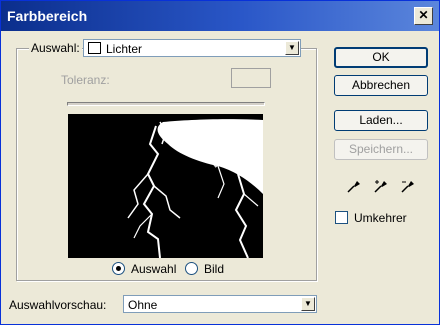  I want to click on preview-radio-selection-label: Auswahl, so click(154, 269).